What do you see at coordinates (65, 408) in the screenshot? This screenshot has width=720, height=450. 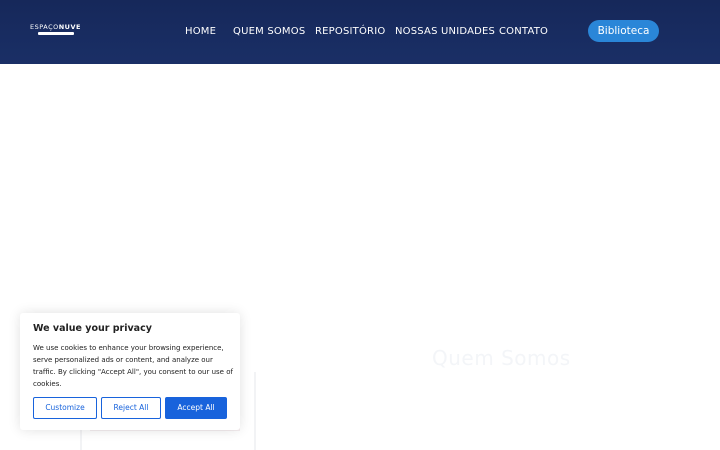 I see `customize-button: Customize` at bounding box center [65, 408].